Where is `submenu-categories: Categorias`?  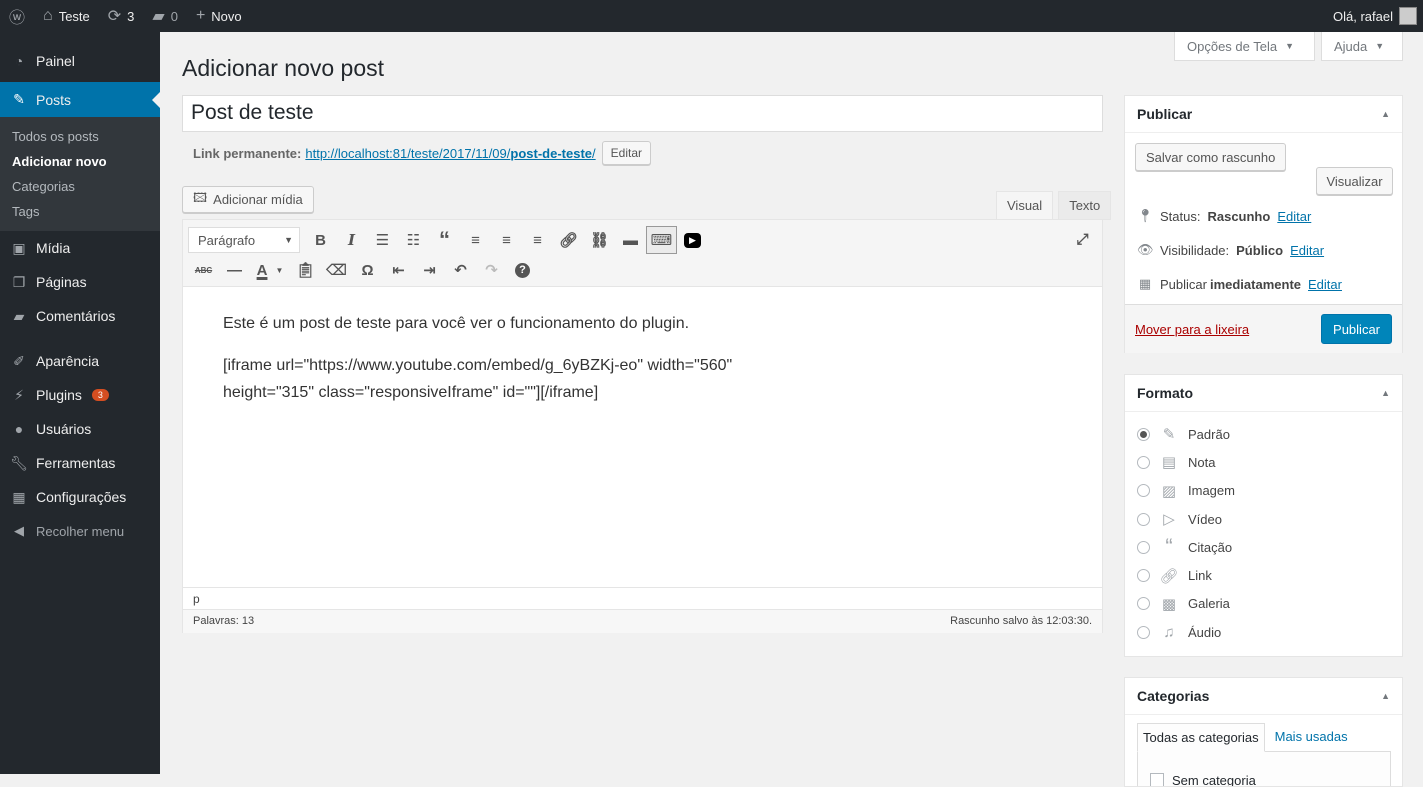 submenu-categories: Categorias is located at coordinates (80, 186).